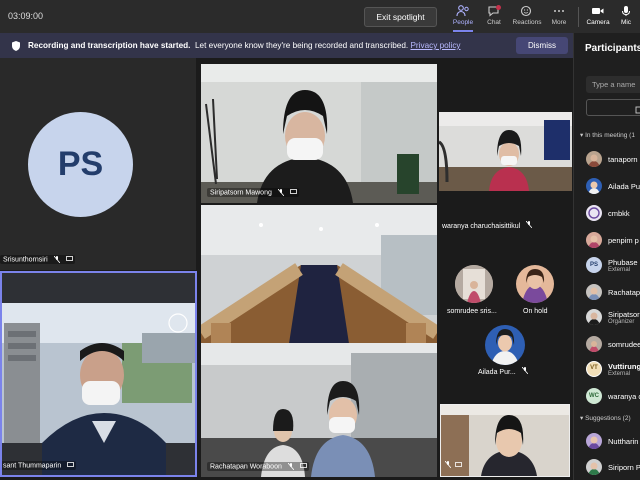 The width and height of the screenshot is (640, 480). Describe the element at coordinates (582, 135) in the screenshot. I see `chevron-down-icon: ▾` at that location.